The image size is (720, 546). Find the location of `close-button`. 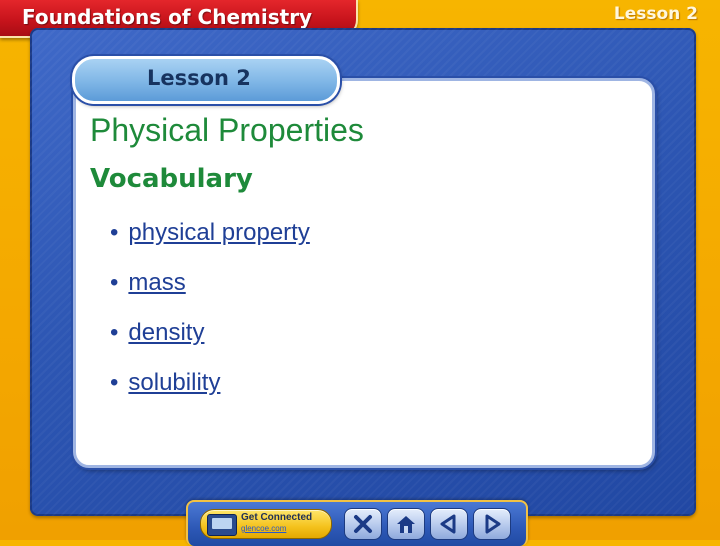

close-button is located at coordinates (363, 524).